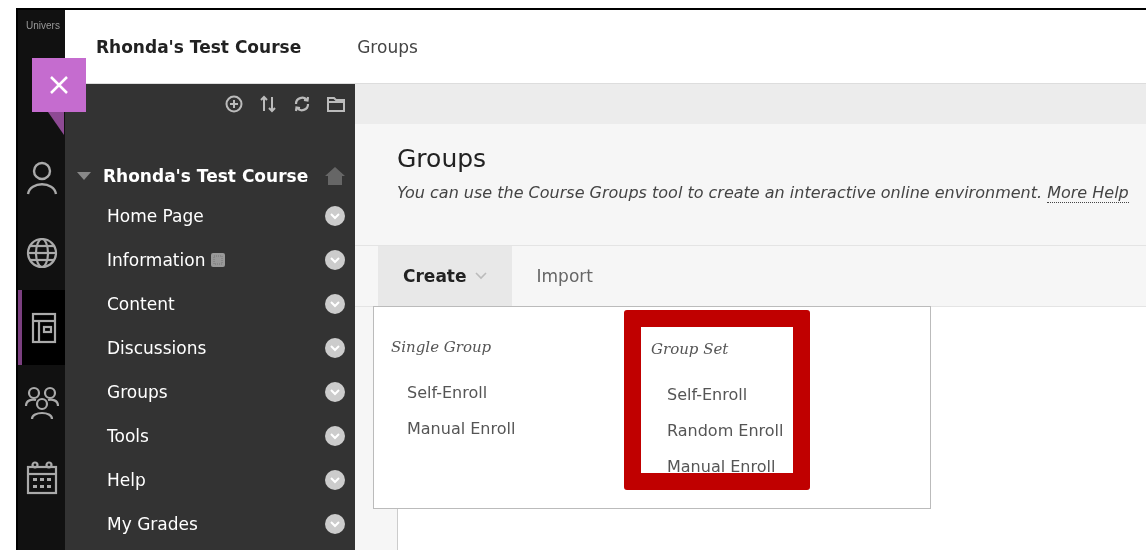 The height and width of the screenshot is (550, 1146). I want to click on course-menu-item: My Grades, so click(152, 524).